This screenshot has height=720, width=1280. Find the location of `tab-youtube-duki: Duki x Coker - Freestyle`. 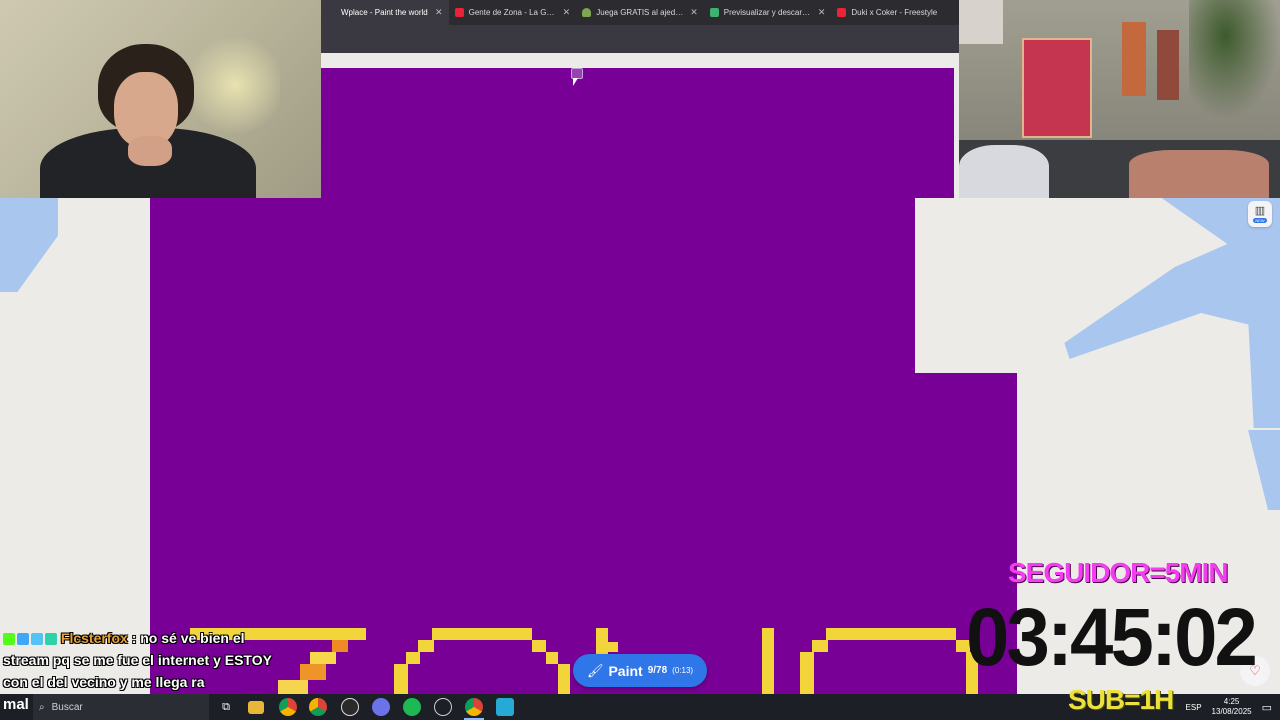

tab-youtube-duki: Duki x Coker - Freestyle is located at coordinates (895, 12).